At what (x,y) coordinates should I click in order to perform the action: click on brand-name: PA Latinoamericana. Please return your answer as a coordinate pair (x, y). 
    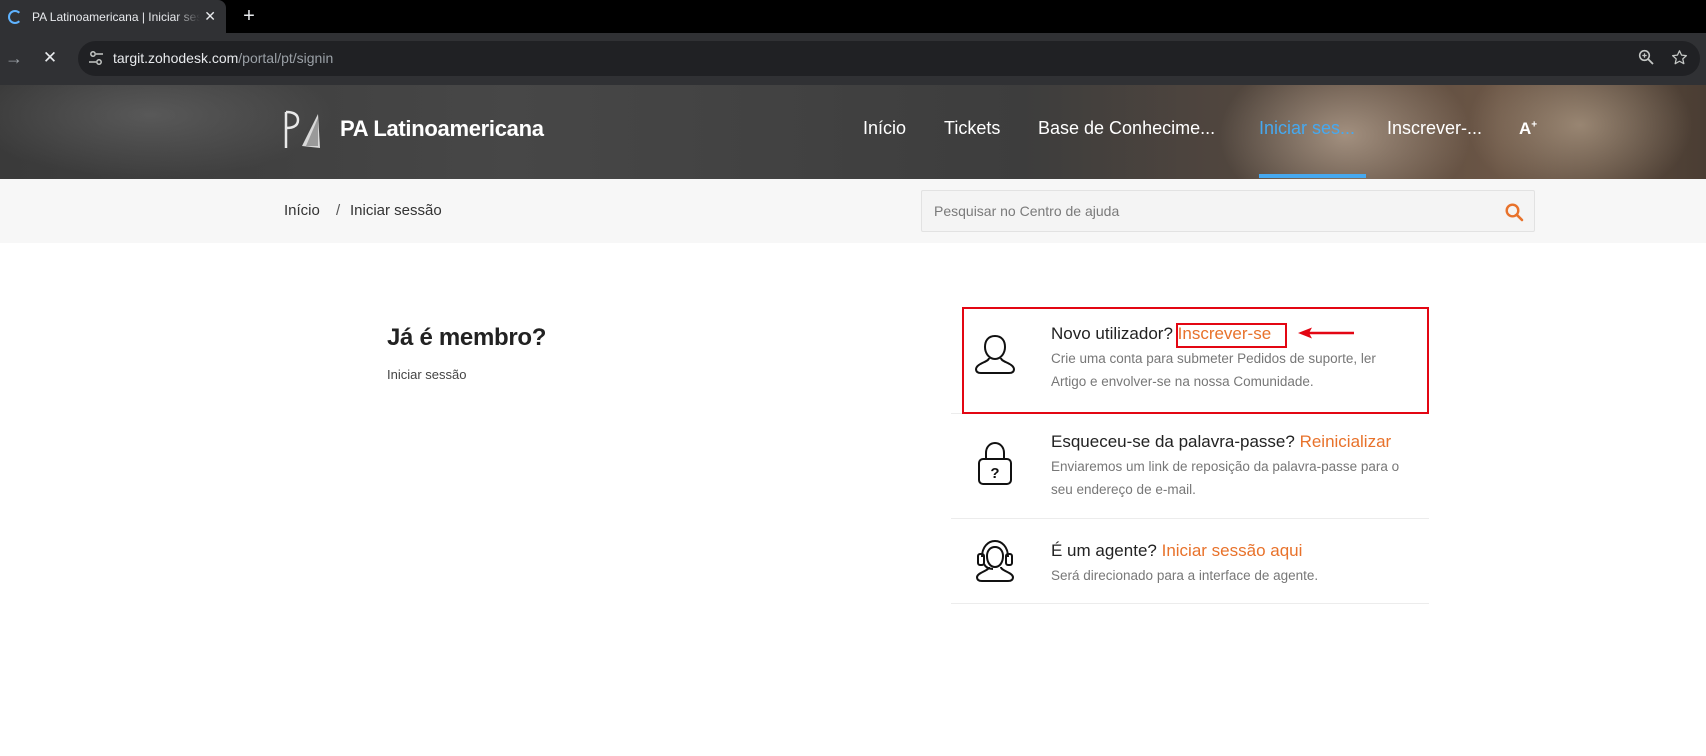
    Looking at the image, I should click on (442, 129).